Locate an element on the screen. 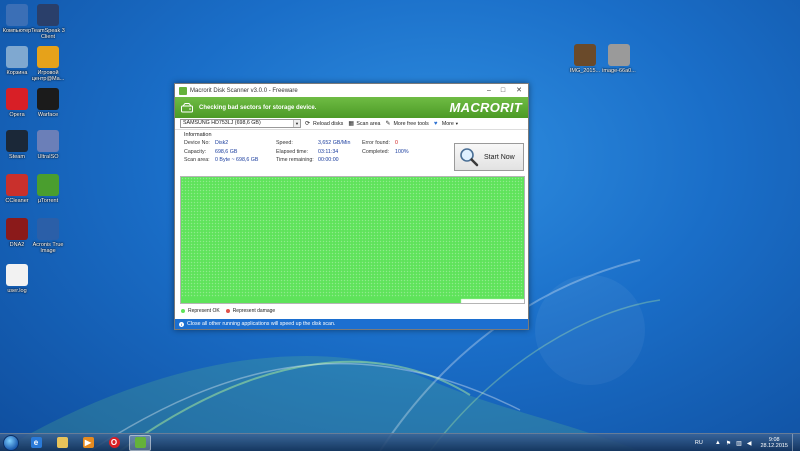  language-indicator: RU is located at coordinates (699, 443).